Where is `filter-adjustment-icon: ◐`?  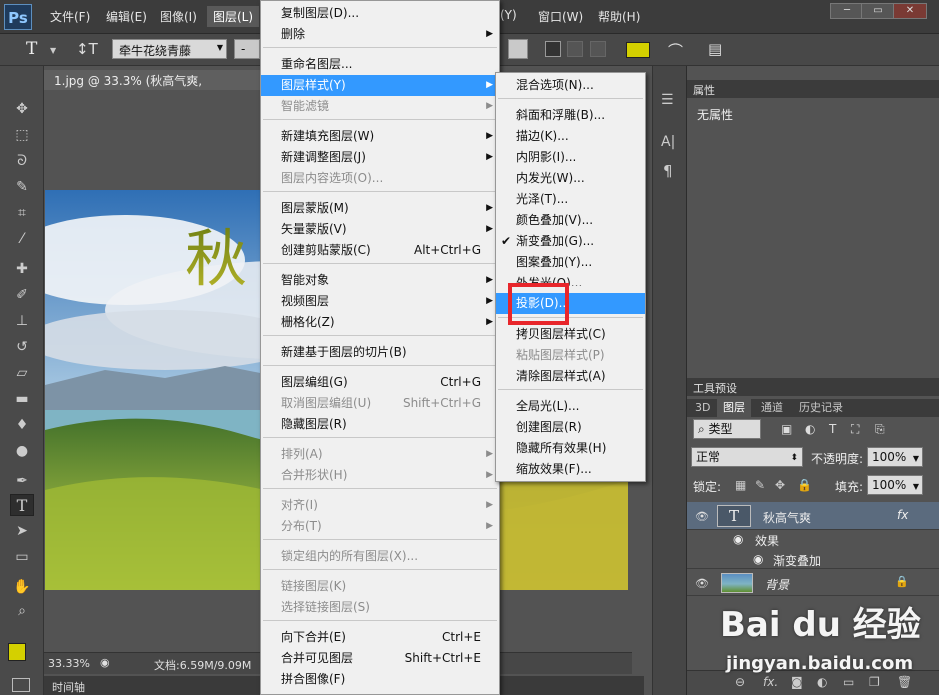
filter-adjustment-icon: ◐ is located at coordinates (810, 429).